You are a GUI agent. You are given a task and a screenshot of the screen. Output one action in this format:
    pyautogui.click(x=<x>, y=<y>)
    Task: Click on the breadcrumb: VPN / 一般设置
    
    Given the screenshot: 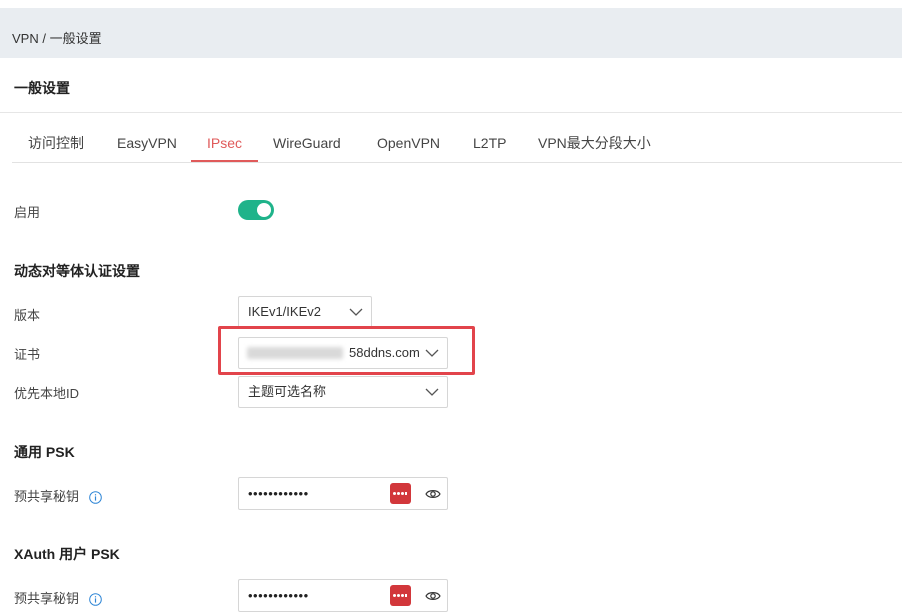 What is the action you would take?
    pyautogui.click(x=57, y=38)
    